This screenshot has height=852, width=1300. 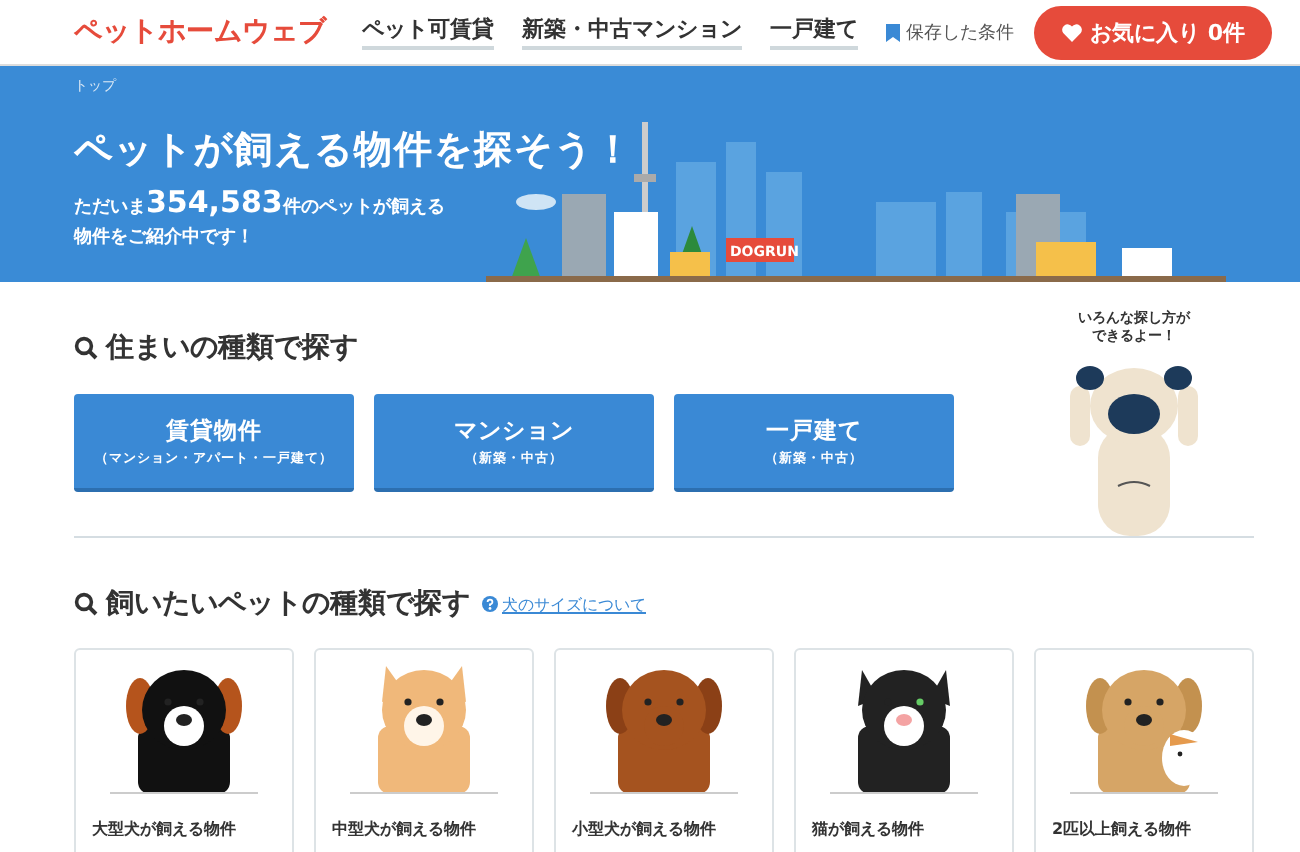 What do you see at coordinates (1072, 32) in the screenshot?
I see `heart-icon` at bounding box center [1072, 32].